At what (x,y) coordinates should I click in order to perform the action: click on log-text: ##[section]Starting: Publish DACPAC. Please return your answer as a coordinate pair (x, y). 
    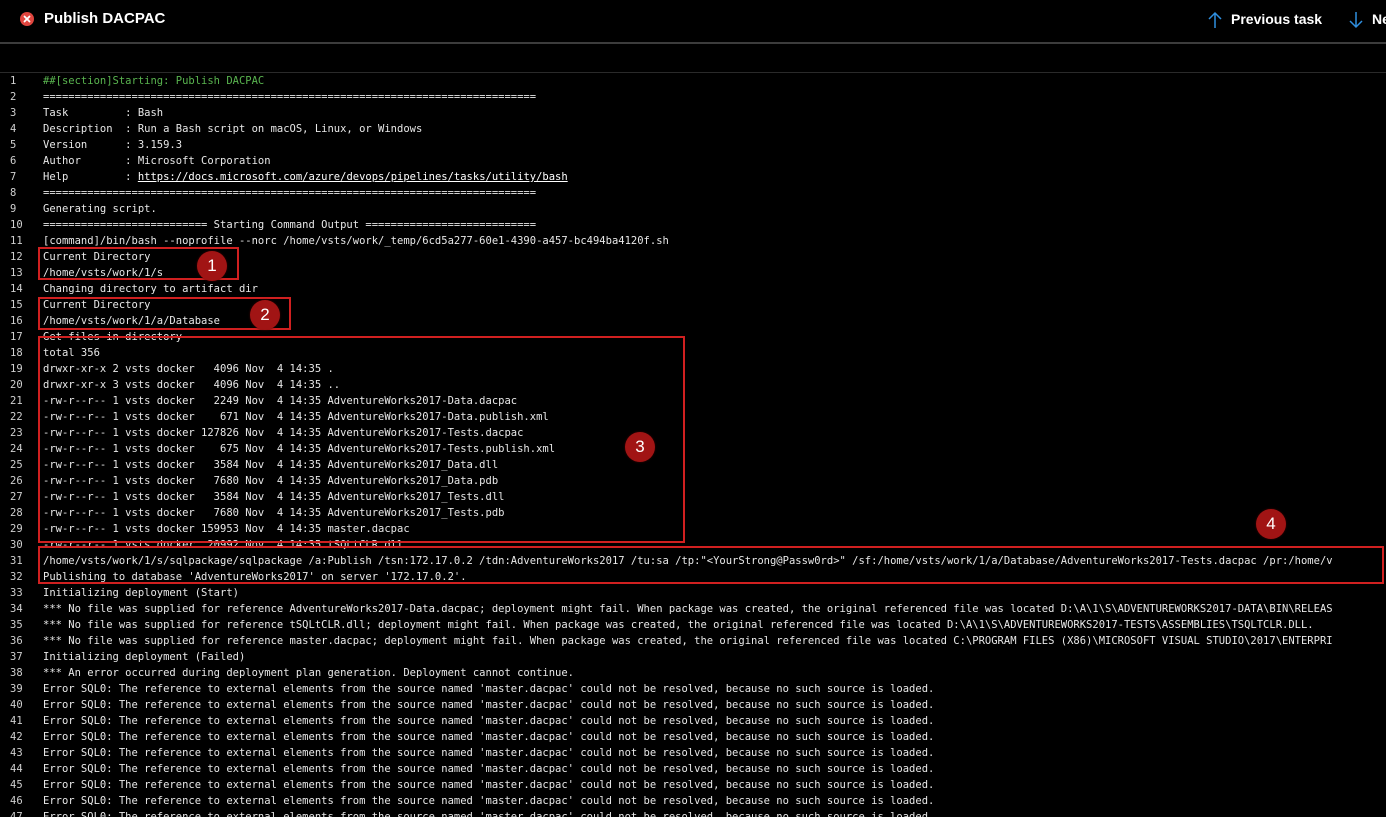
    Looking at the image, I should click on (154, 81).